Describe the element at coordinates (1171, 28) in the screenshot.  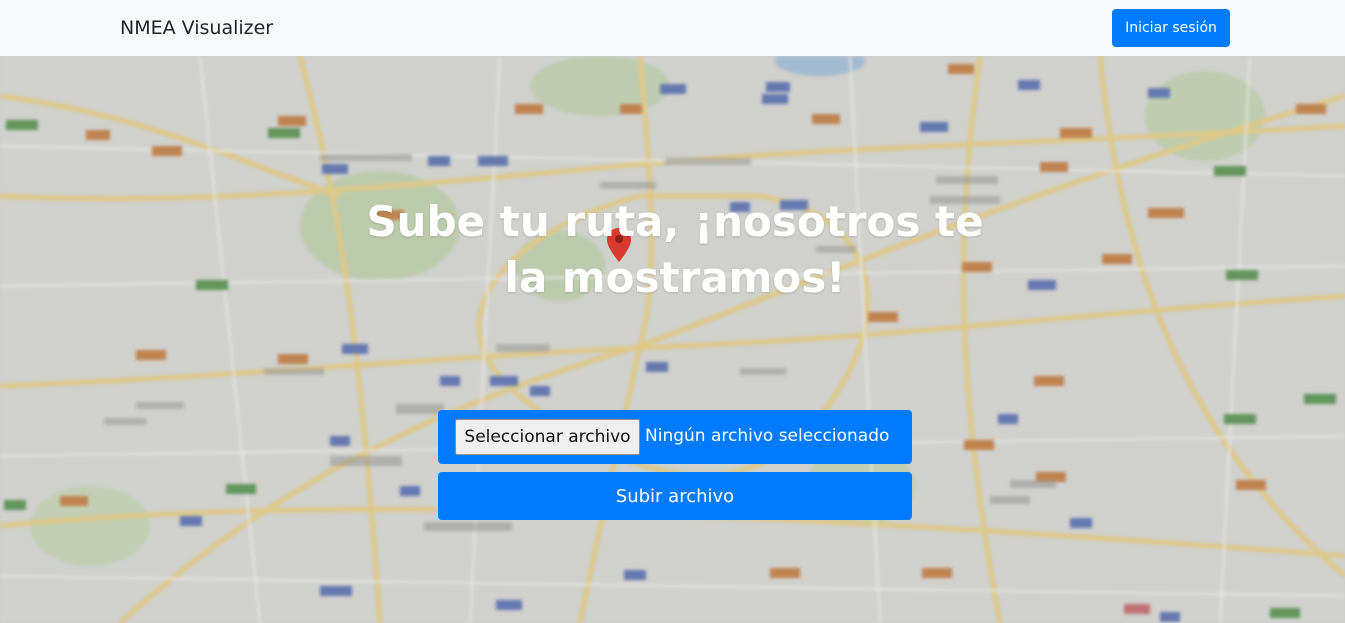
I see `login-button: Iniciar sesión` at that location.